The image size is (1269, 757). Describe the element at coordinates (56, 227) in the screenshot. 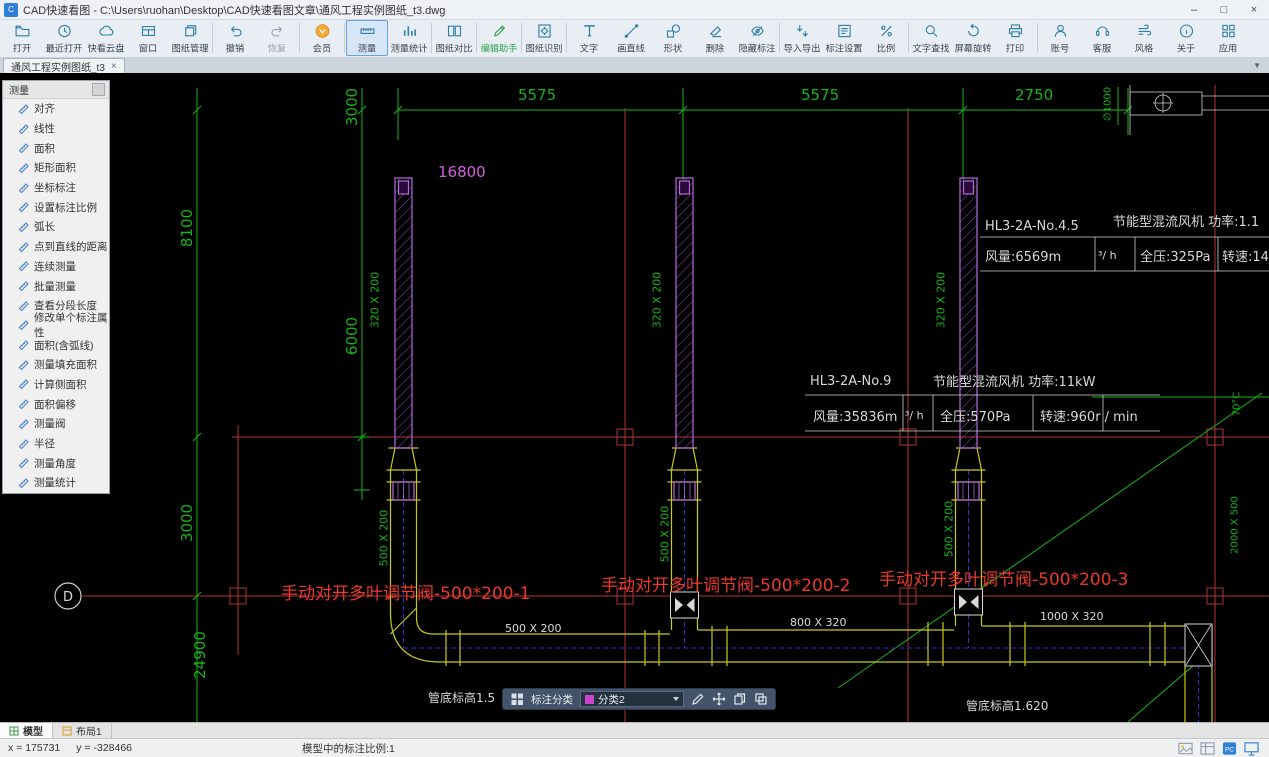

I see `measure-tool-arc-length: 弧长` at that location.